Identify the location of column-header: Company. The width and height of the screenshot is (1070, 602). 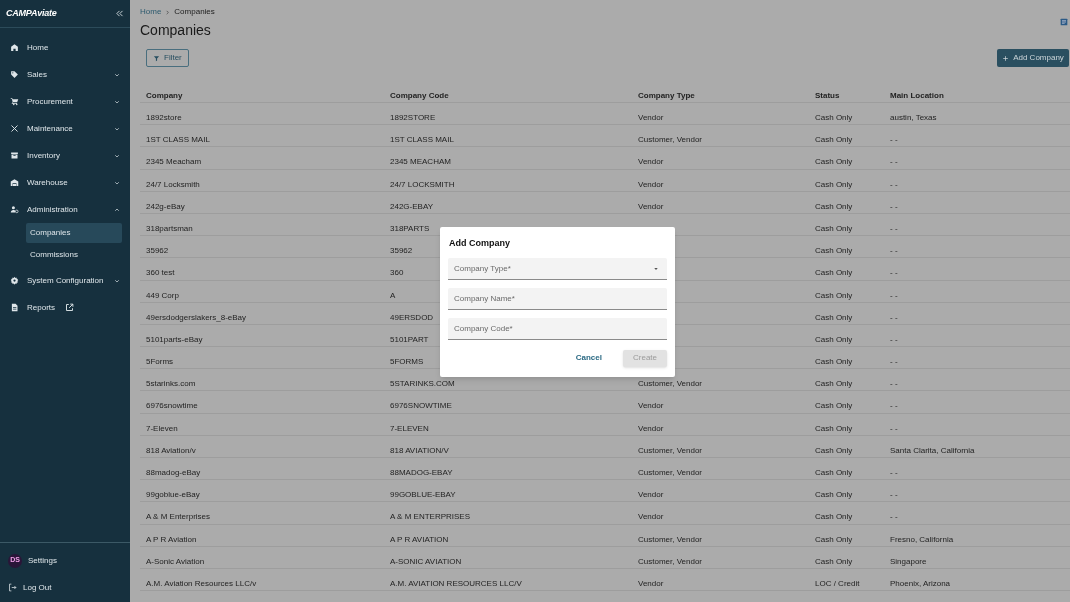
(164, 95).